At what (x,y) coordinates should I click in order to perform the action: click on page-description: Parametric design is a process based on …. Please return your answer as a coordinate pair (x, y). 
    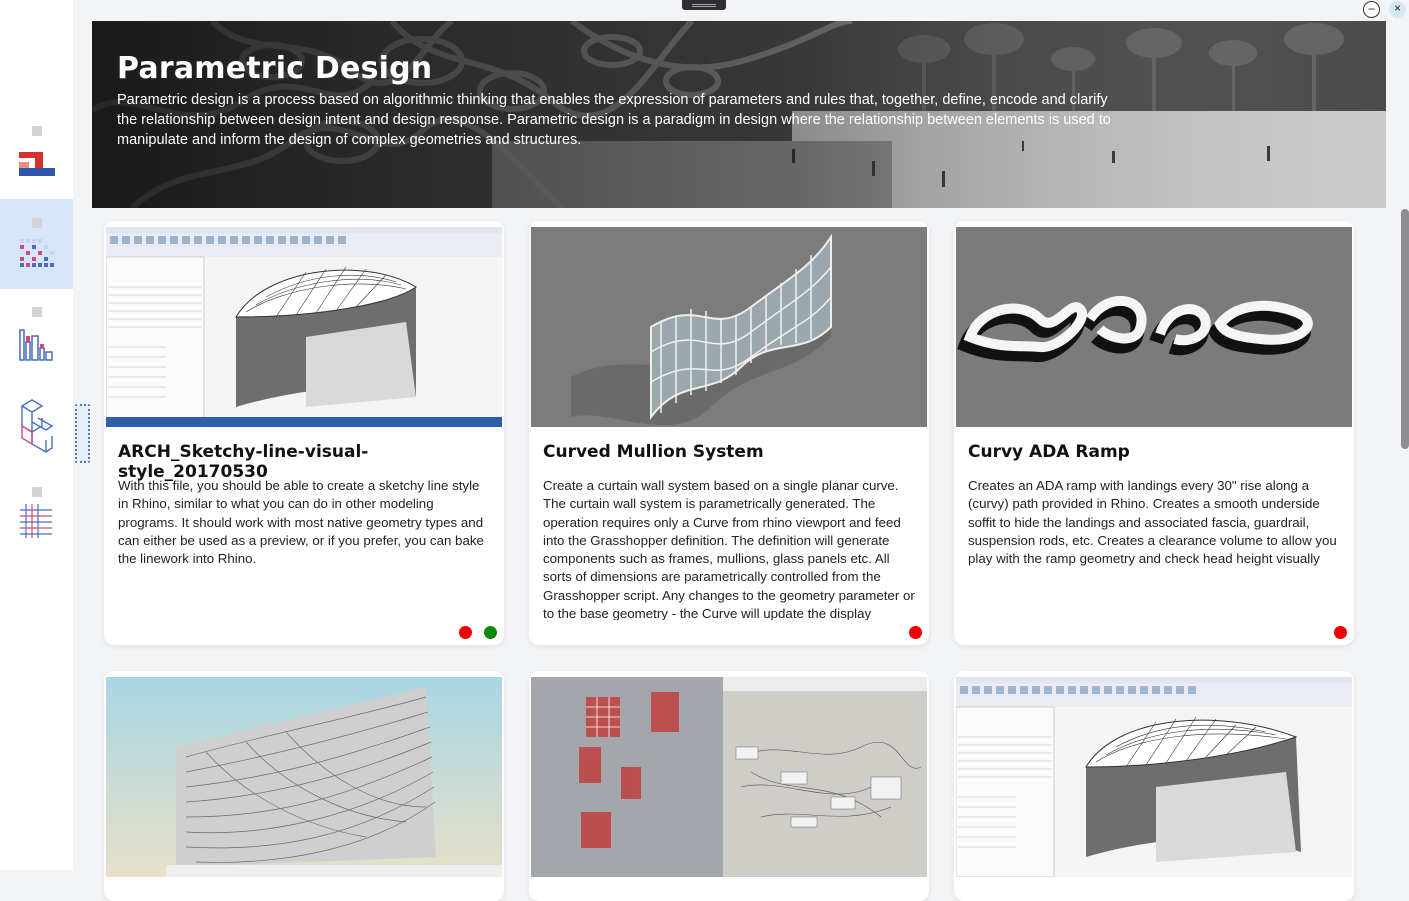
    Looking at the image, I should click on (614, 120).